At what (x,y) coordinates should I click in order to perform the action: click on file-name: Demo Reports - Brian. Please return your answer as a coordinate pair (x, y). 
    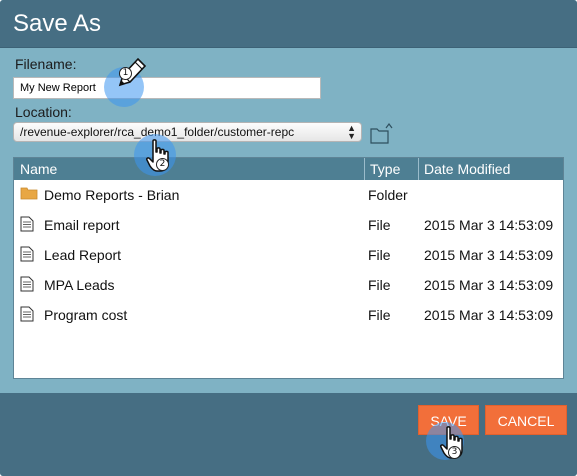
    Looking at the image, I should click on (112, 195).